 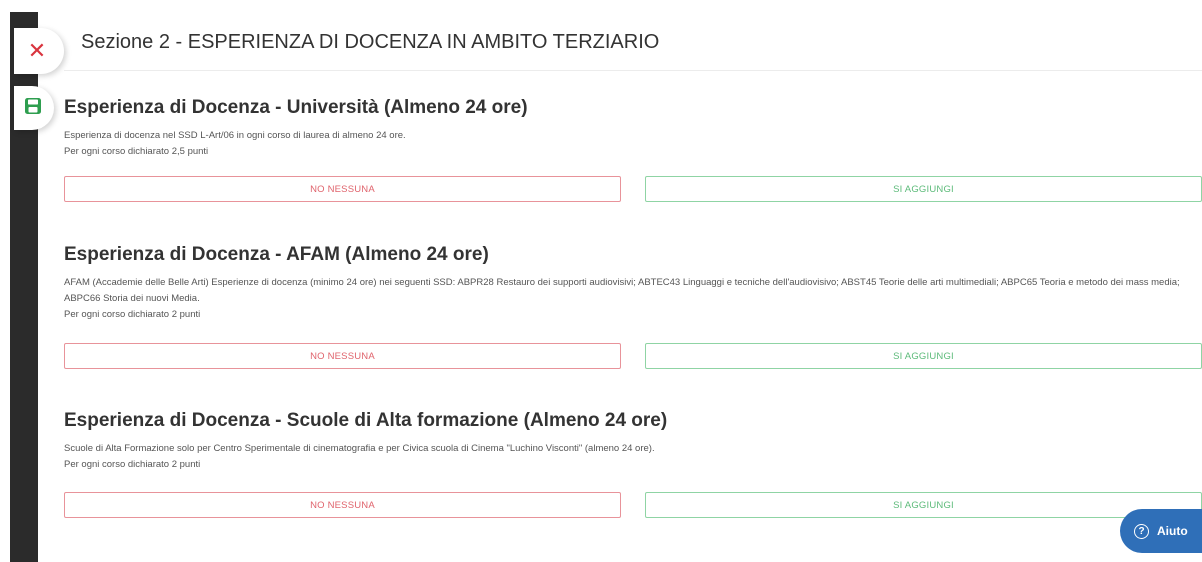 I want to click on close-icon: ✕, so click(x=37, y=50).